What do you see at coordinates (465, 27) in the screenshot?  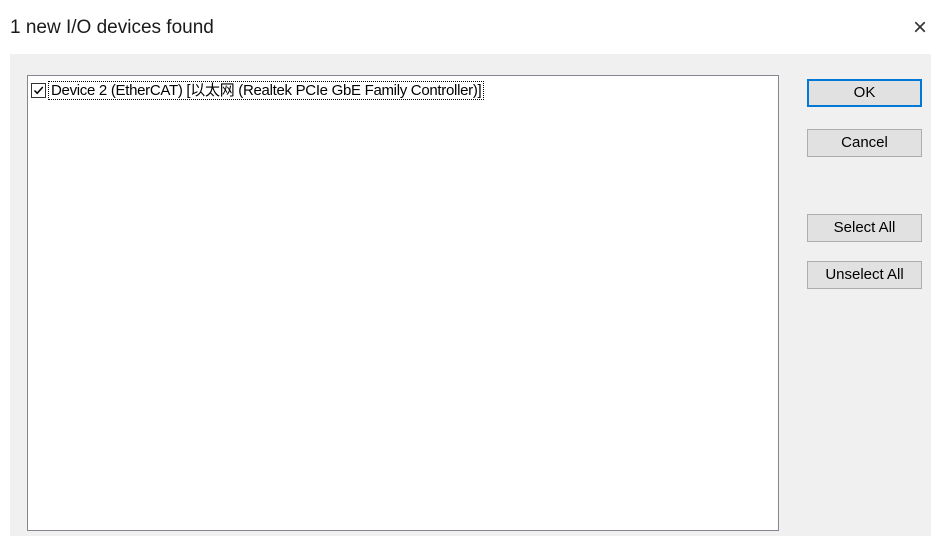 I see `title-bar: 1 new I/O devices found ×` at bounding box center [465, 27].